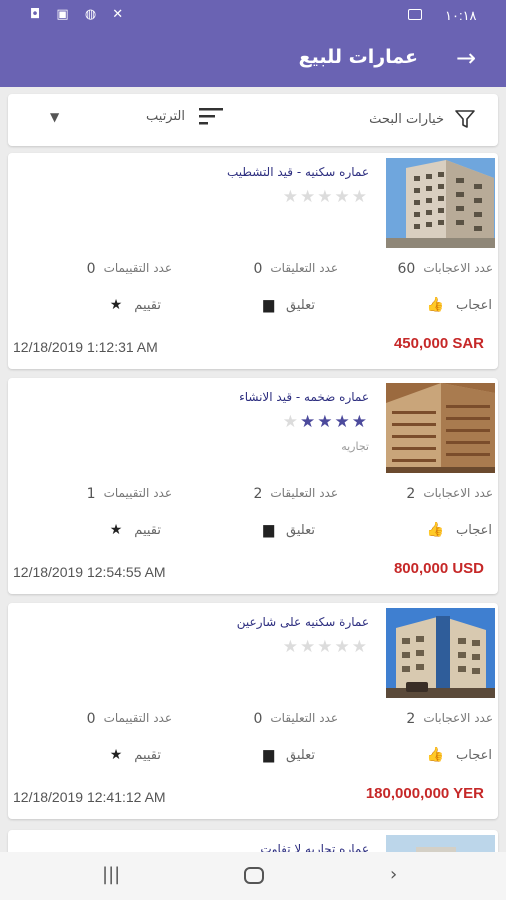 Image resolution: width=506 pixels, height=900 pixels. Describe the element at coordinates (89, 797) in the screenshot. I see `post-date: 12/18/2019 12:41:12 AM` at that location.